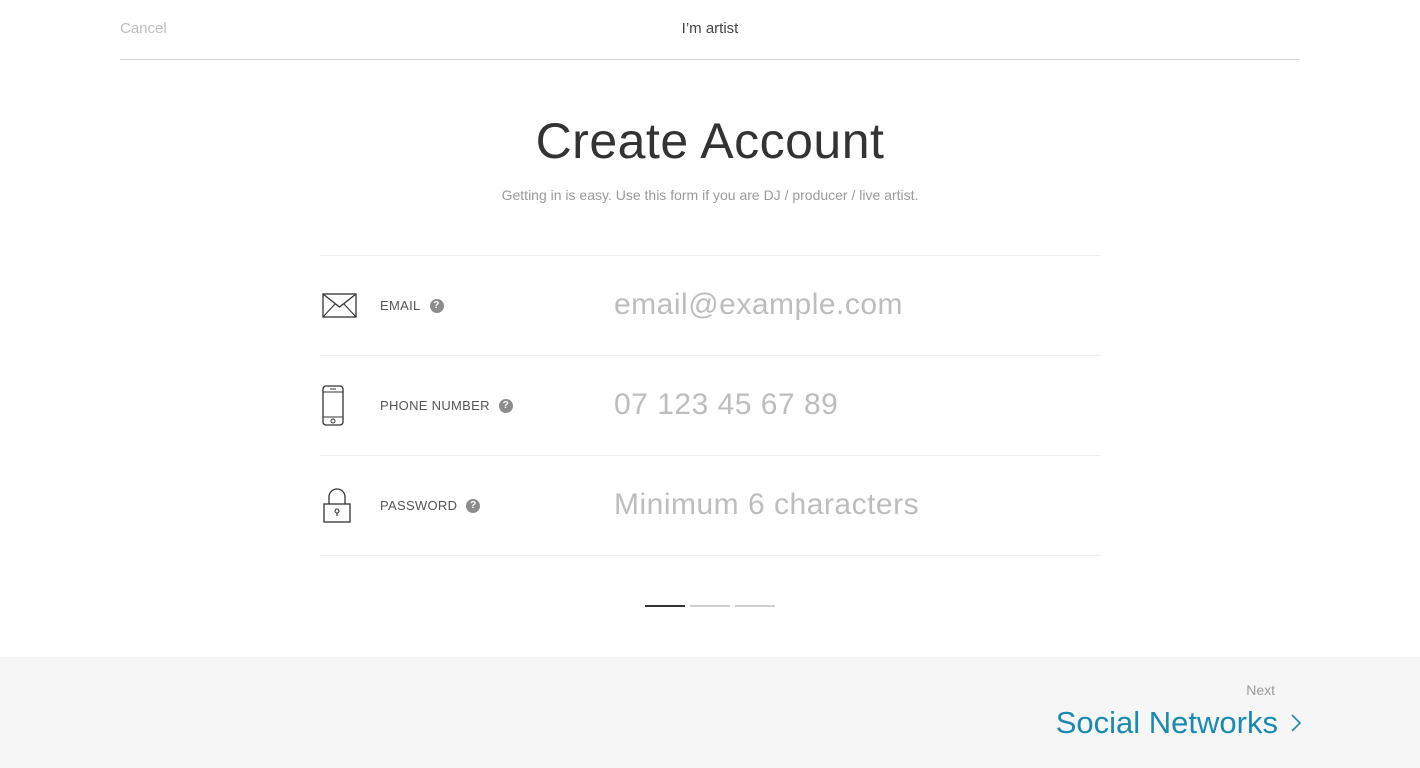  Describe the element at coordinates (1296, 723) in the screenshot. I see `chevron-right-icon` at that location.